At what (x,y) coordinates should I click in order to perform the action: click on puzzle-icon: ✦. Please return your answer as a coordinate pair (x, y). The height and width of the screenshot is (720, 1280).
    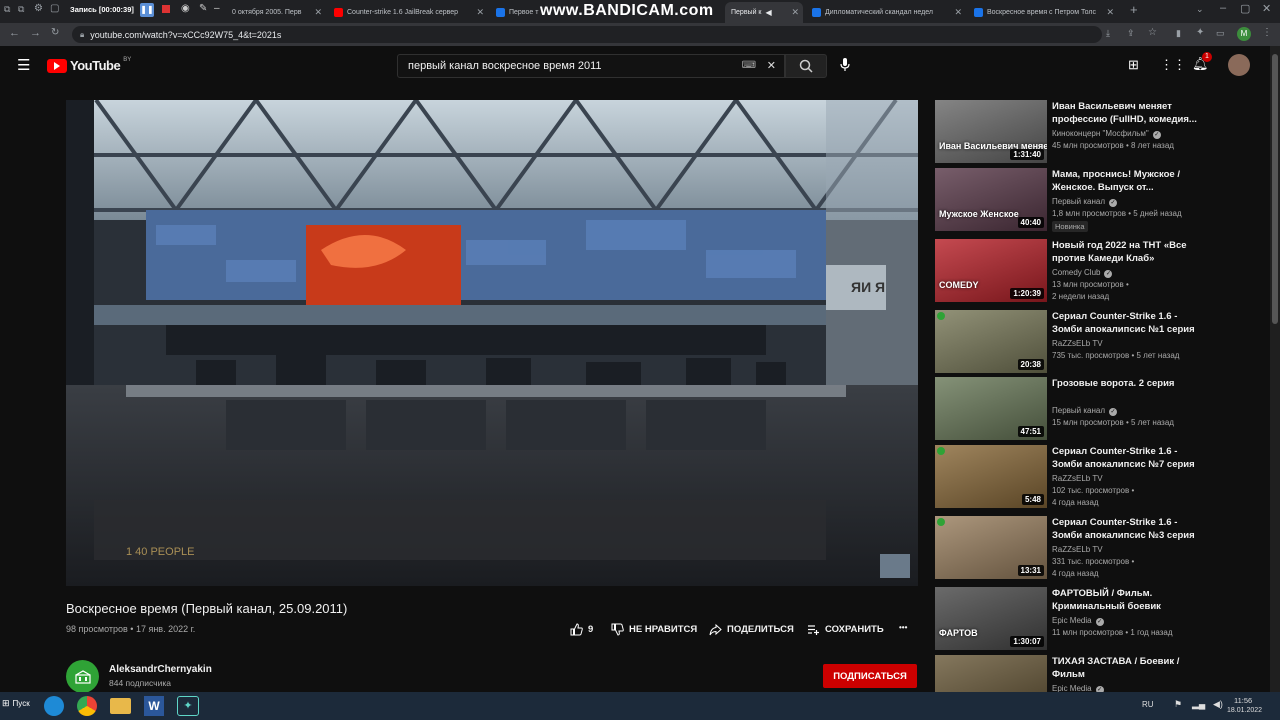
    Looking at the image, I should click on (1200, 32).